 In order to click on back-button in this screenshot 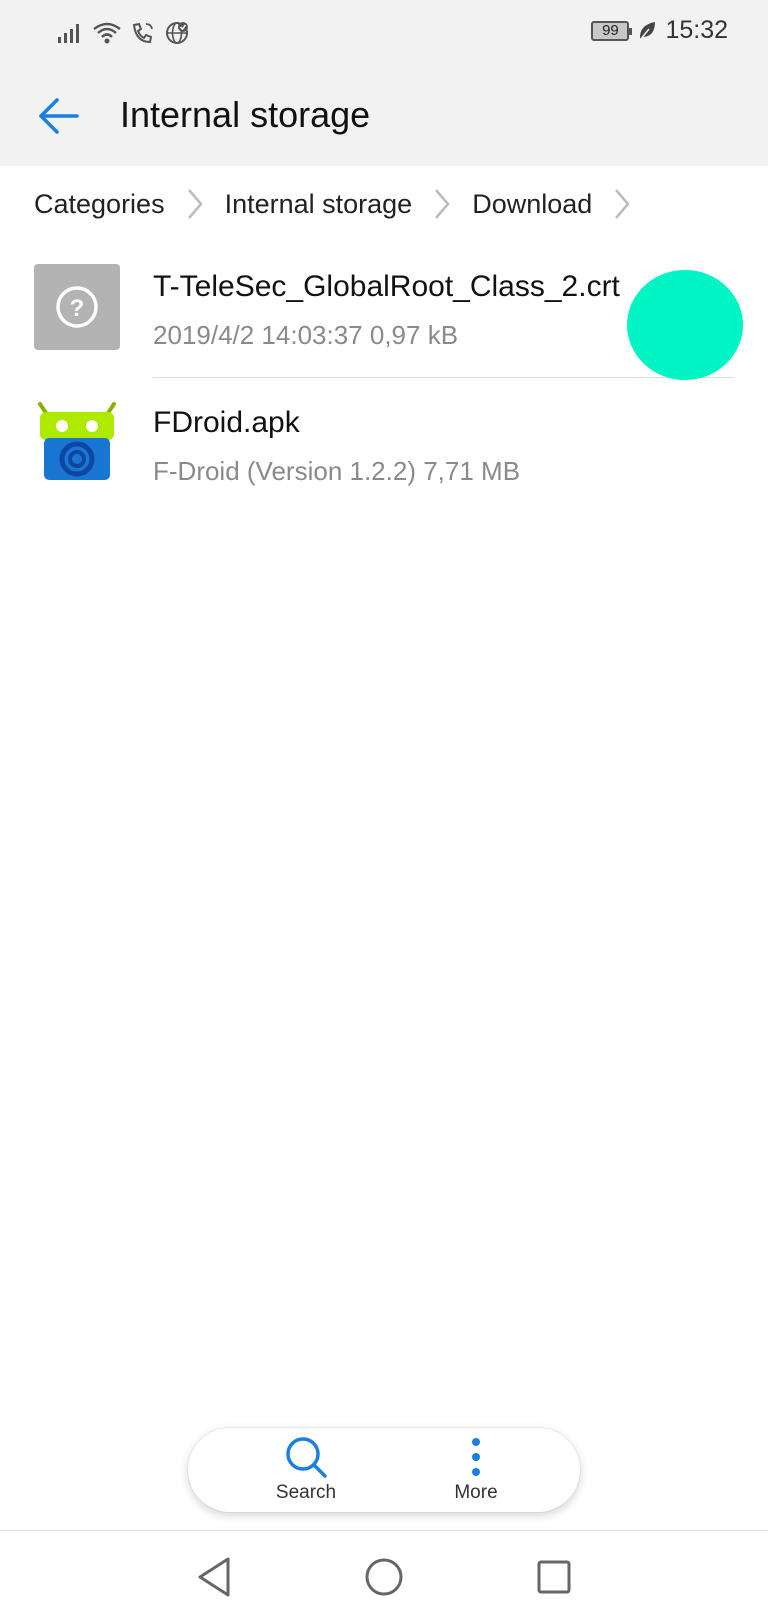, I will do `click(58, 116)`.